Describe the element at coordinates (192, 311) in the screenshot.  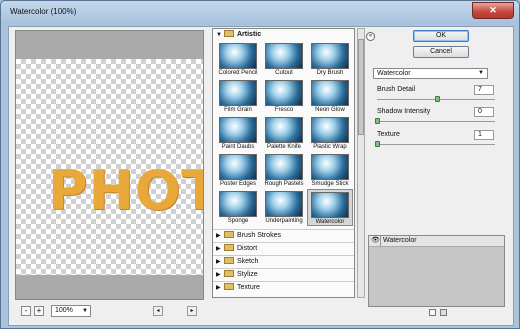
I see `scroll-right-icon: ▸` at that location.